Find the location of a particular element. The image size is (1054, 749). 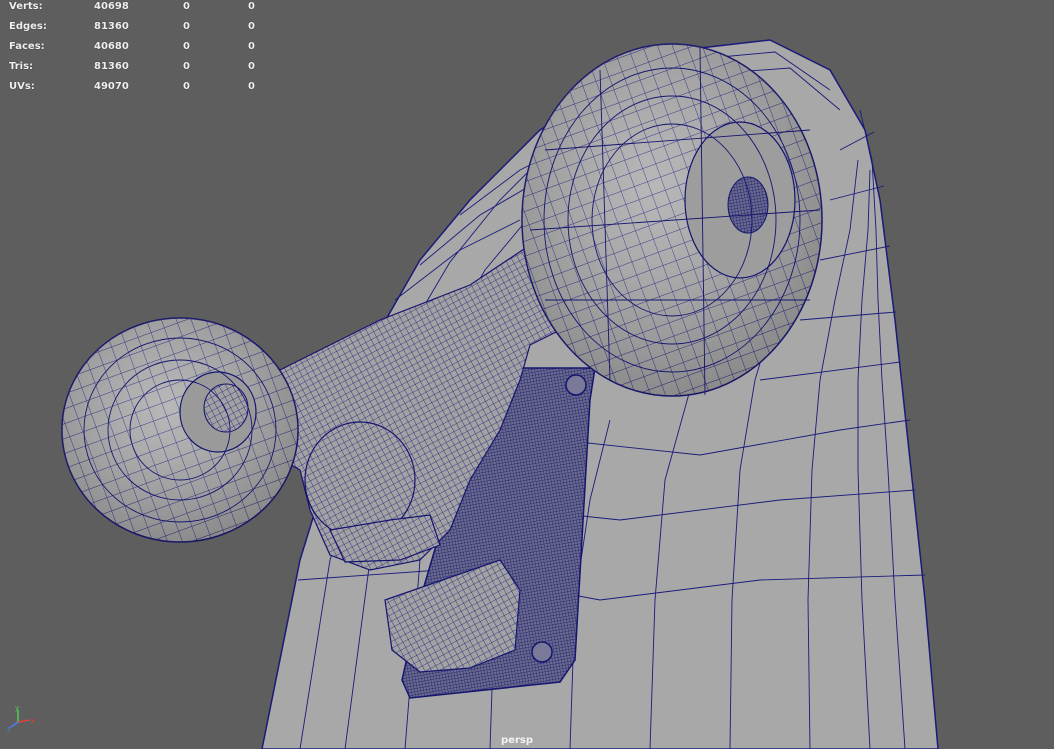

wheel-right is located at coordinates (672, 220).